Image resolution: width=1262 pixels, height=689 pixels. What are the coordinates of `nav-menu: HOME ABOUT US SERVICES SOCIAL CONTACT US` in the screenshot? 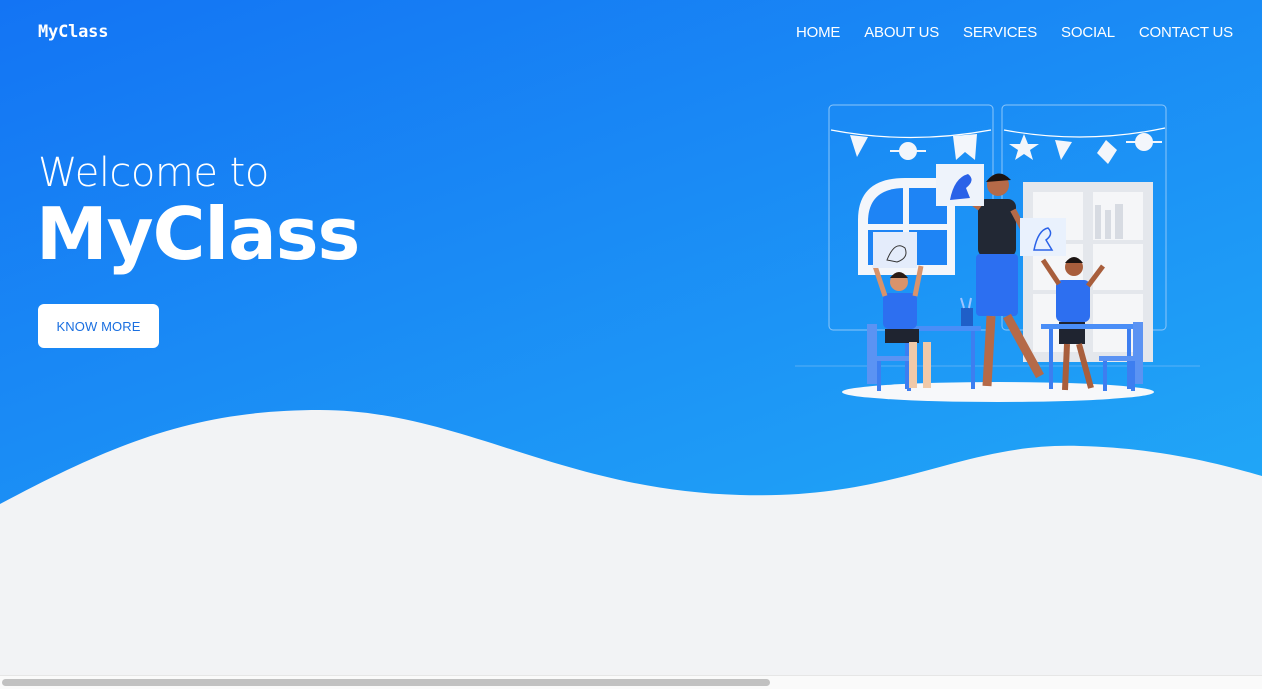 It's located at (1002, 32).